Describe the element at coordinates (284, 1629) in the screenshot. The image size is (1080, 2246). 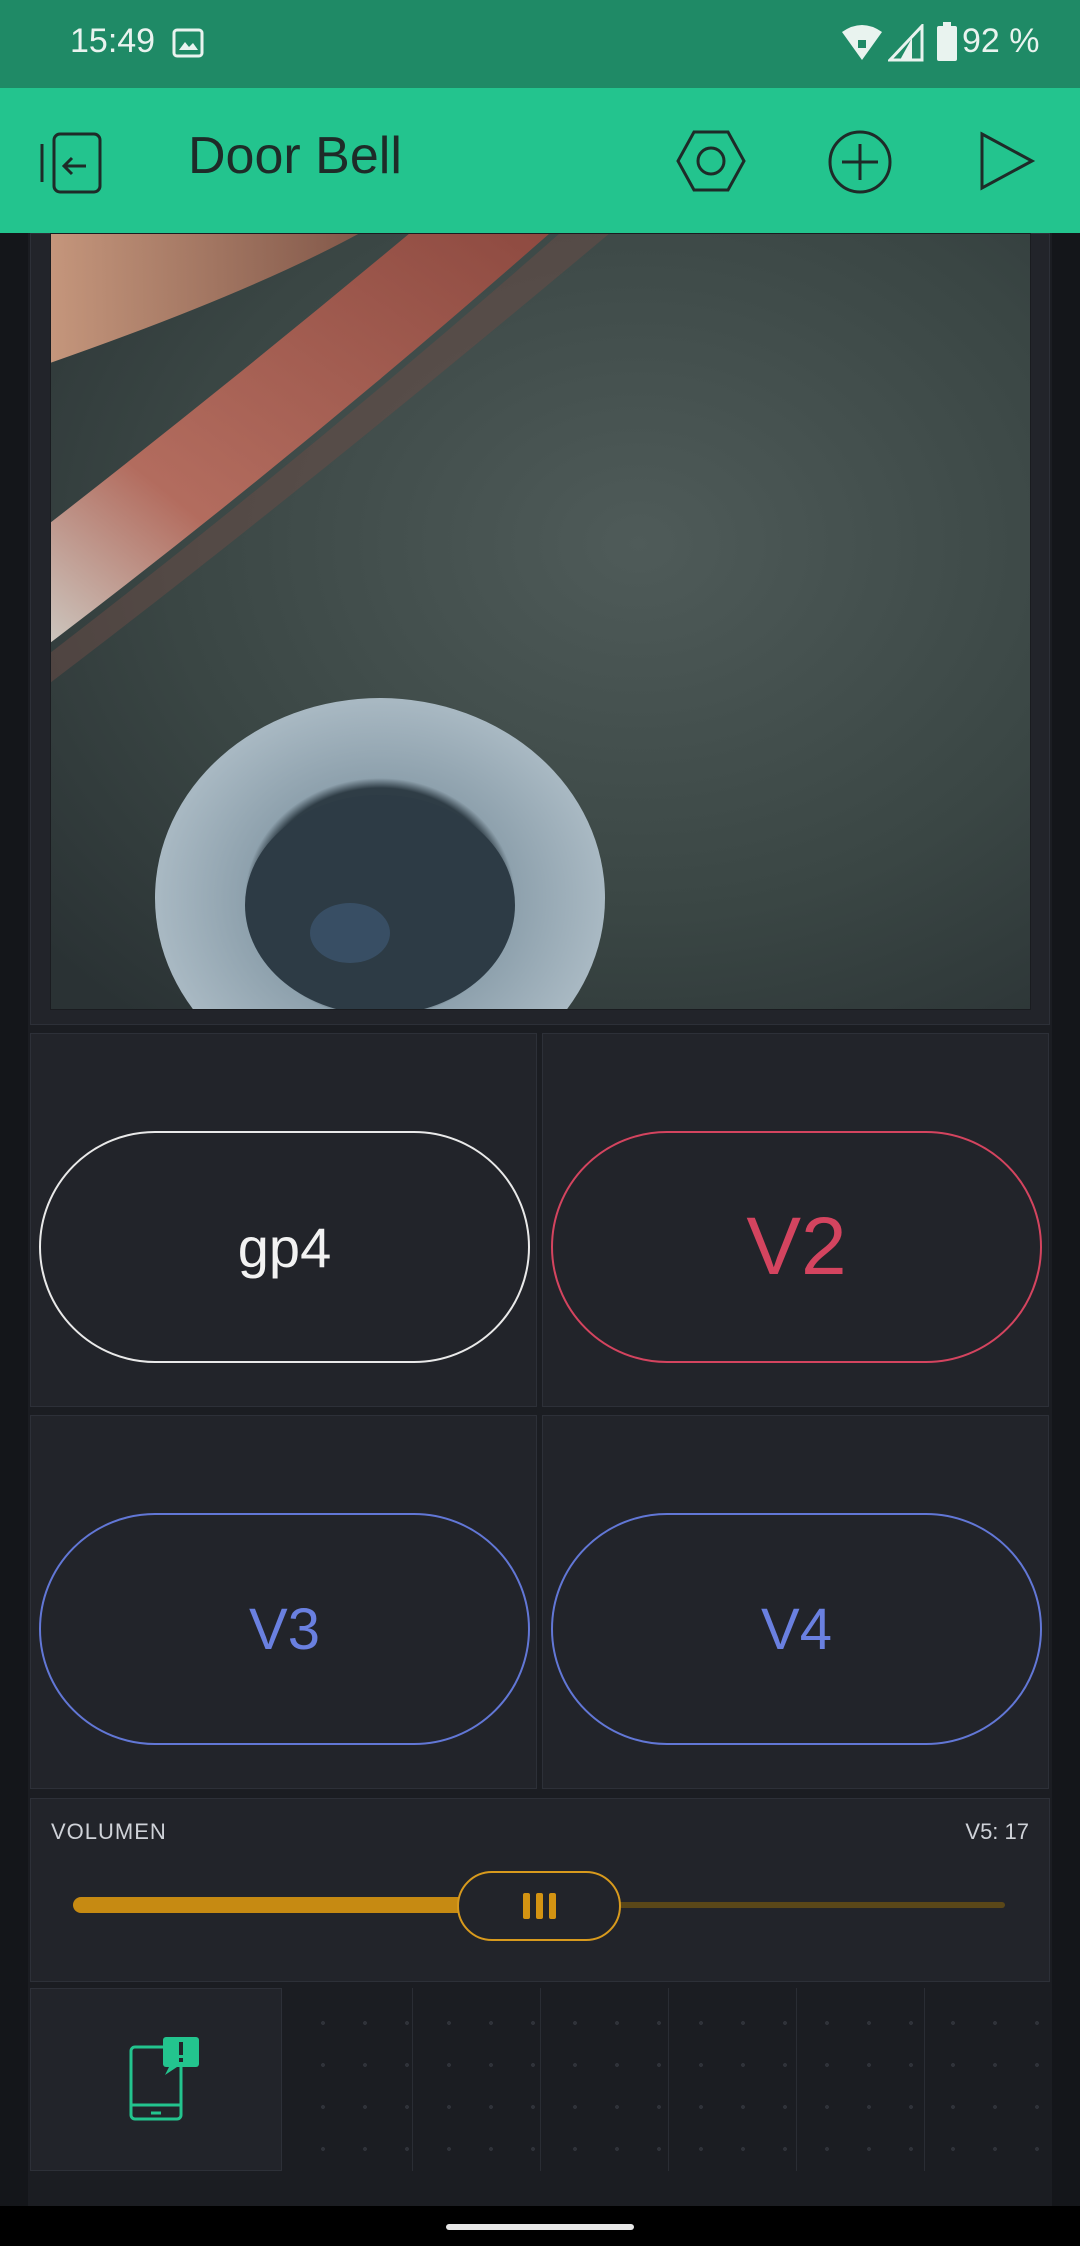
I see `v3-button: V3` at that location.